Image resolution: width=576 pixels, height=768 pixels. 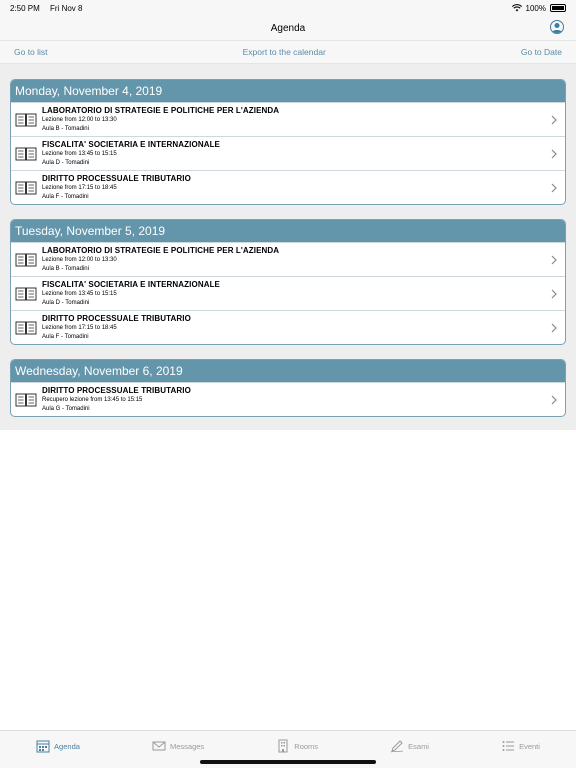 I want to click on day-header: Monday, November 4, 2019, so click(x=288, y=91).